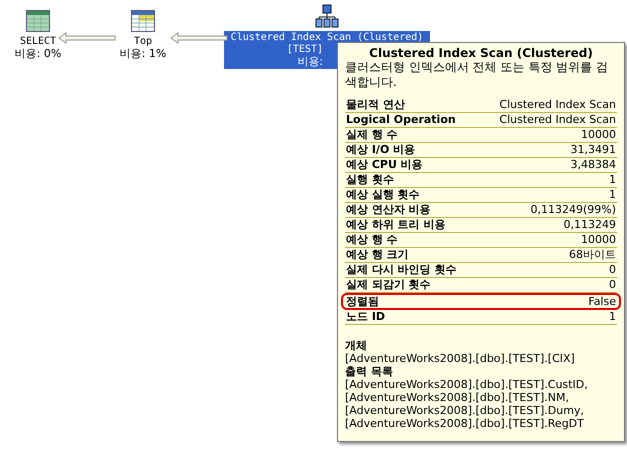  What do you see at coordinates (401, 270) in the screenshot?
I see `property-name: 실제 다시 바인딩 횟수` at bounding box center [401, 270].